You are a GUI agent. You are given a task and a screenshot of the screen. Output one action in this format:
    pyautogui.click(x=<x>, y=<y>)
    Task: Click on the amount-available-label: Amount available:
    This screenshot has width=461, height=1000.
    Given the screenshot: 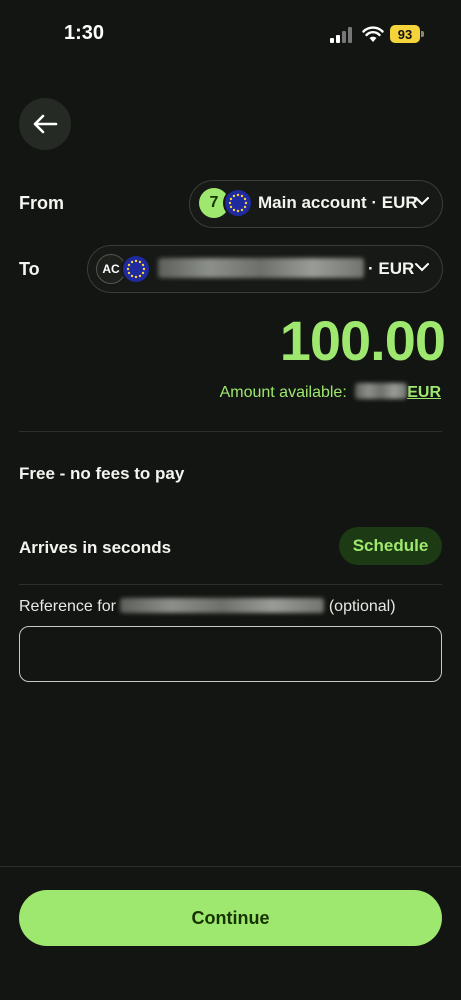 What is the action you would take?
    pyautogui.click(x=283, y=392)
    